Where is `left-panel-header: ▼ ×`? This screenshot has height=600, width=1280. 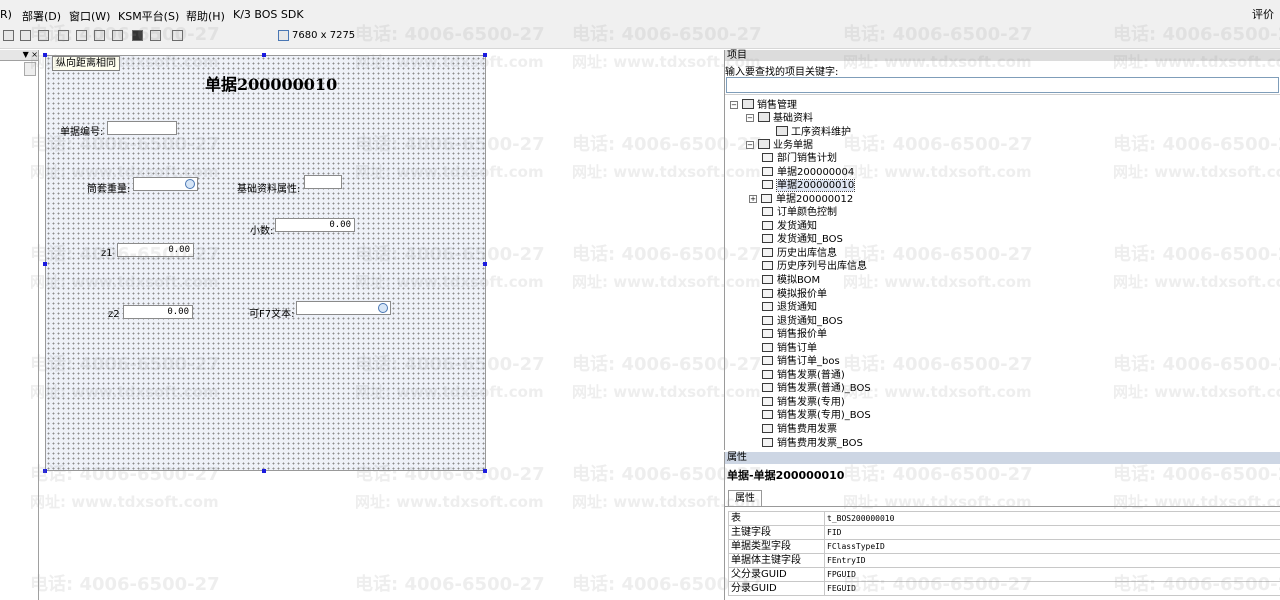
left-panel-header: ▼ × is located at coordinates (19, 55).